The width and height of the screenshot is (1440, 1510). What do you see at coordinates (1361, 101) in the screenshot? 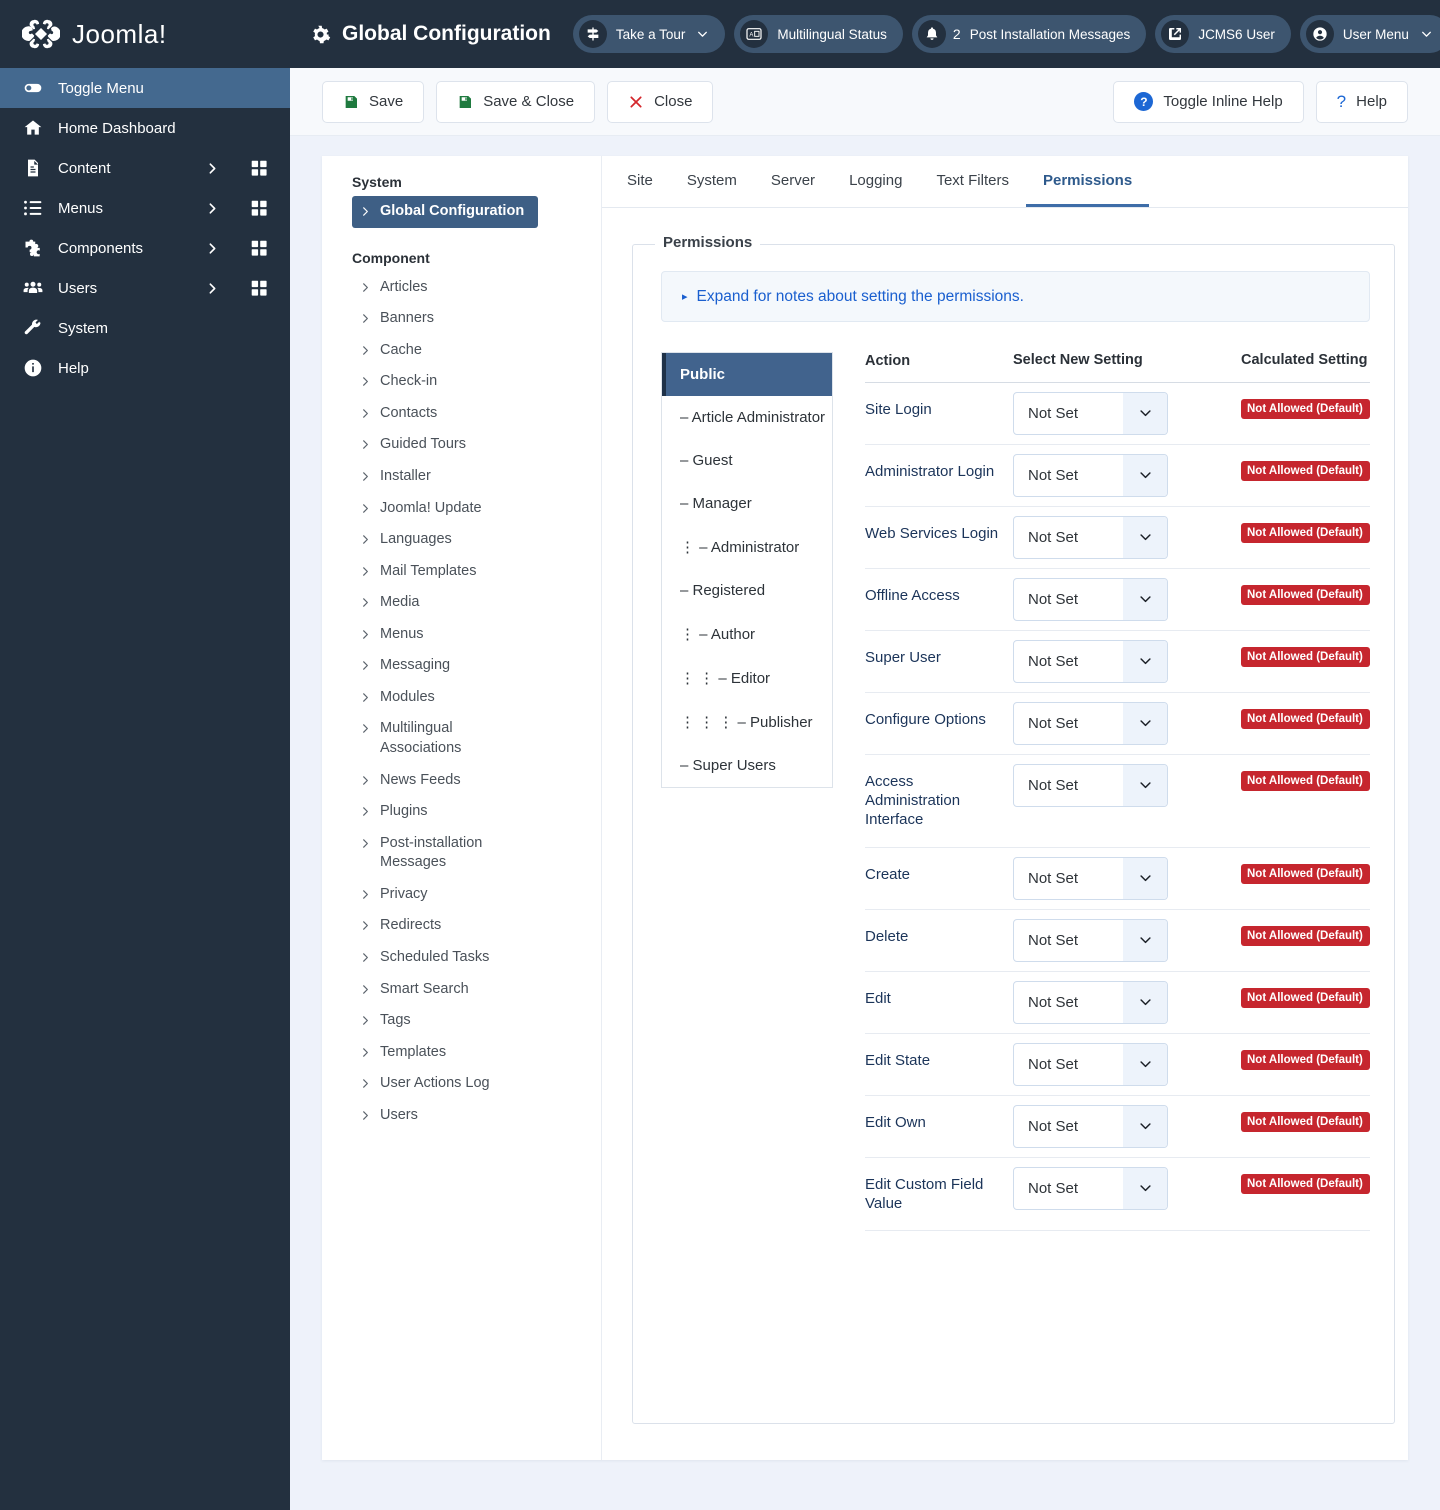
I see `help-button: ? Help` at bounding box center [1361, 101].